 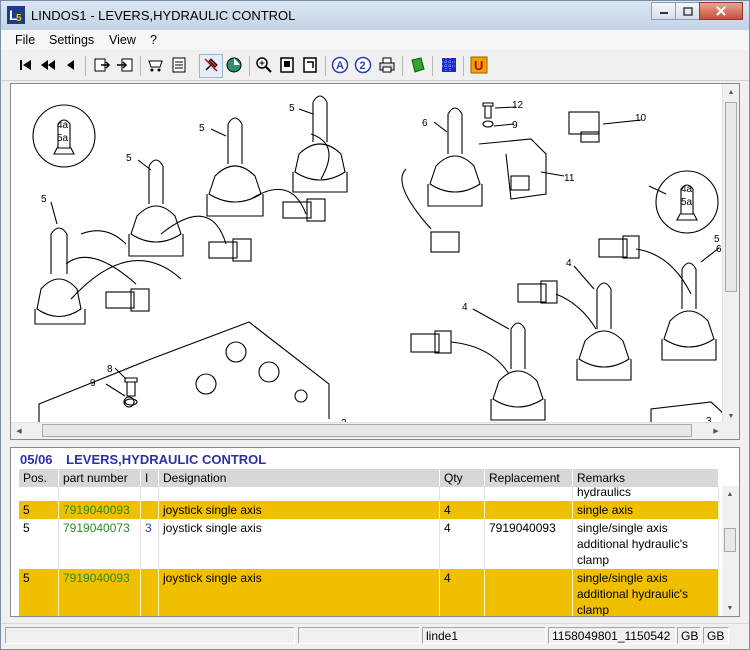 What do you see at coordinates (63, 125) in the screenshot?
I see `callout-label: 4a` at bounding box center [63, 125].